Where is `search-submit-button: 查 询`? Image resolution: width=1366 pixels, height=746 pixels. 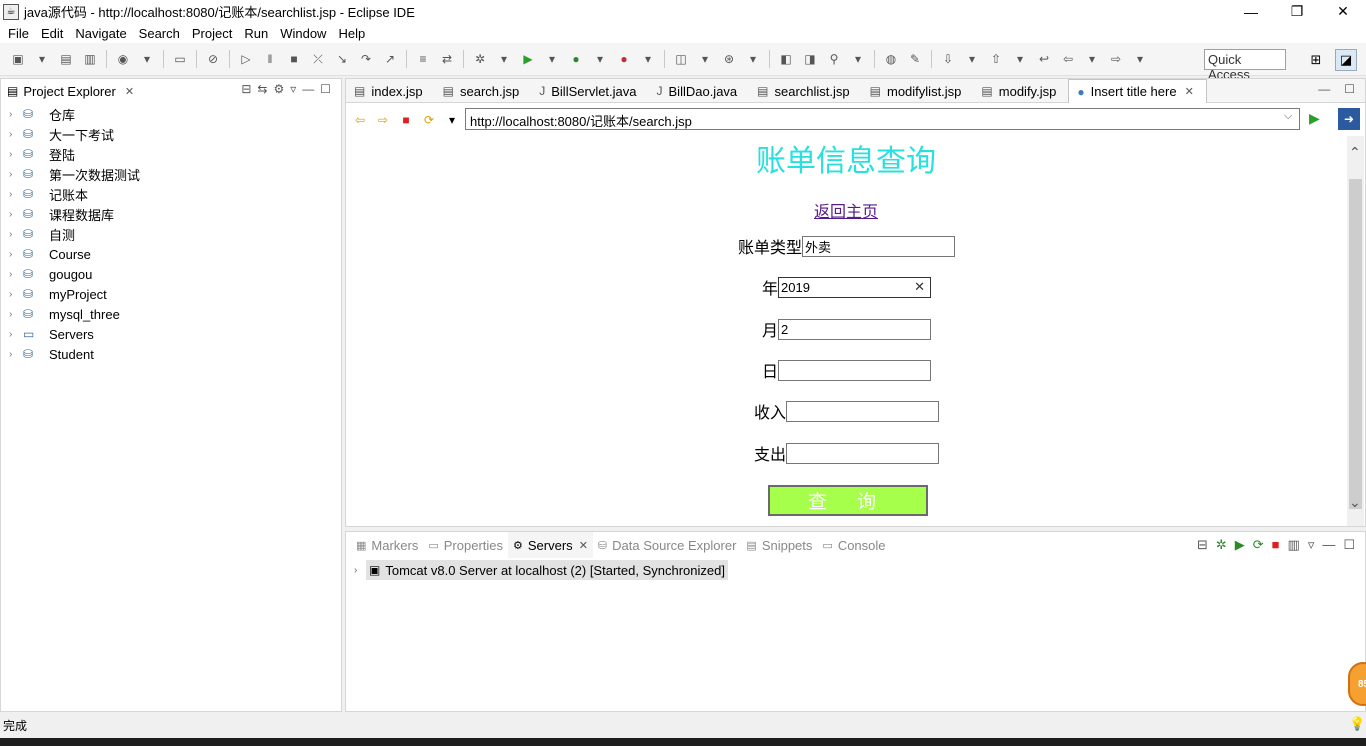
search-submit-button: 查 询 is located at coordinates (848, 500).